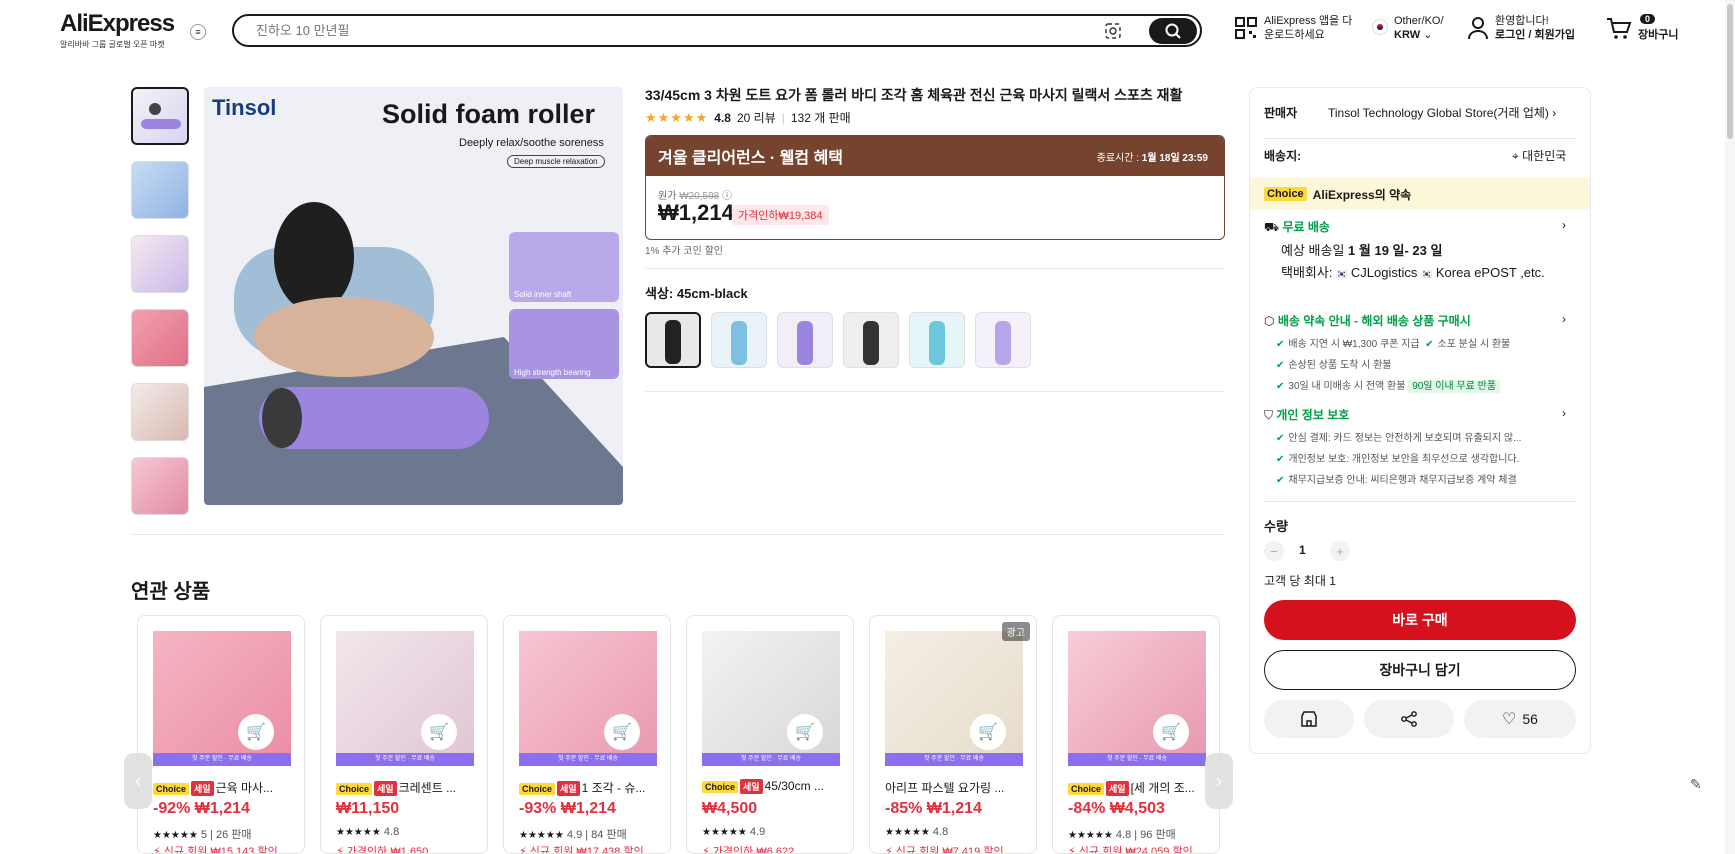  What do you see at coordinates (387, 850) in the screenshot?
I see `subprice-text: 가격인하 ₩1,650` at bounding box center [387, 850].